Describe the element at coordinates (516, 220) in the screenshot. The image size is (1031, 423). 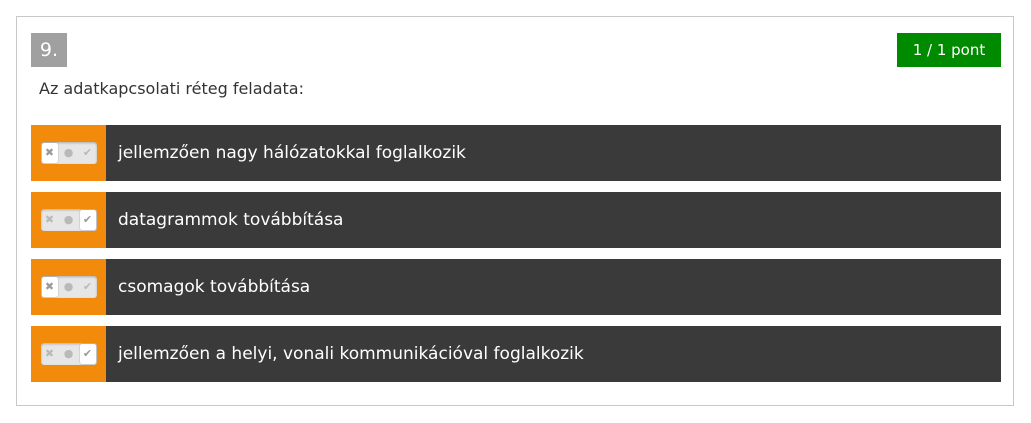
I see `answer-row-2: ✖ ● ✔ ✔ datagrammok továbbítása` at that location.